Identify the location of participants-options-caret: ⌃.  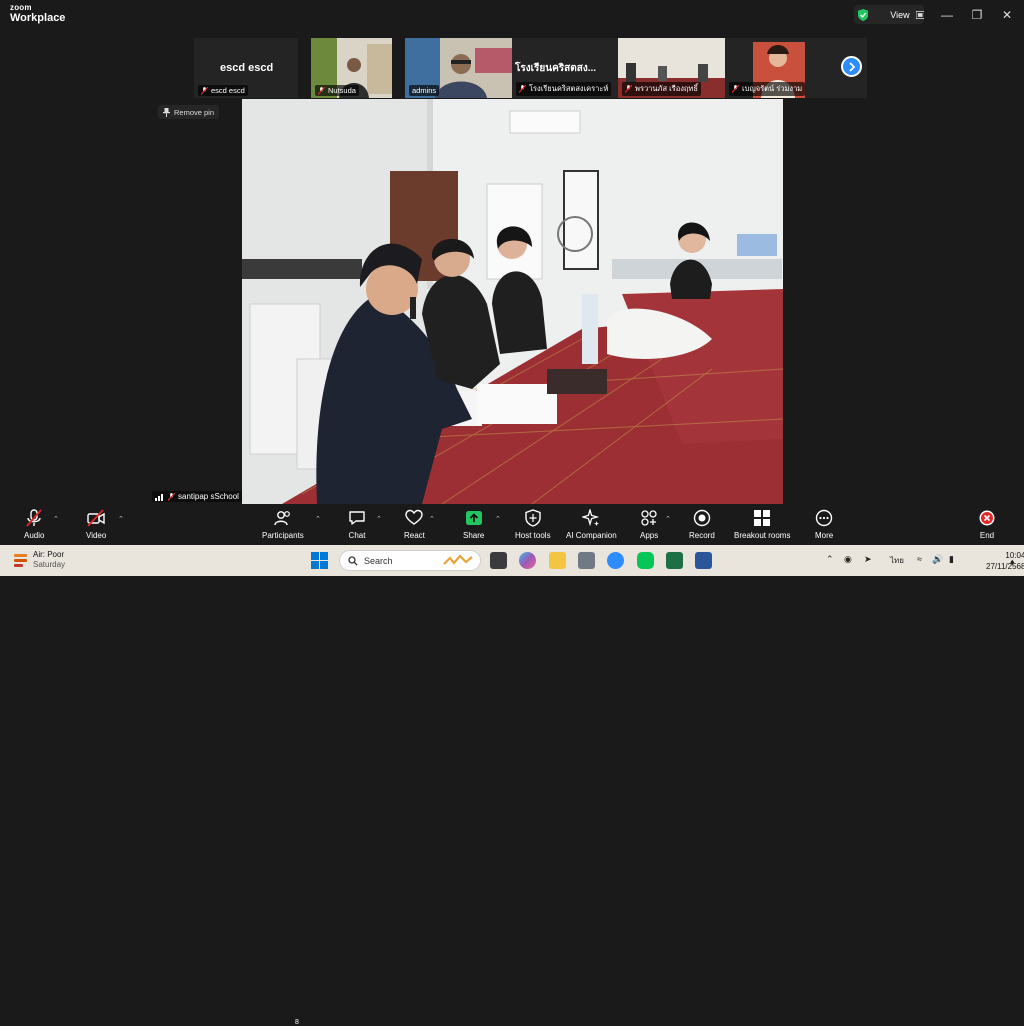
(318, 519).